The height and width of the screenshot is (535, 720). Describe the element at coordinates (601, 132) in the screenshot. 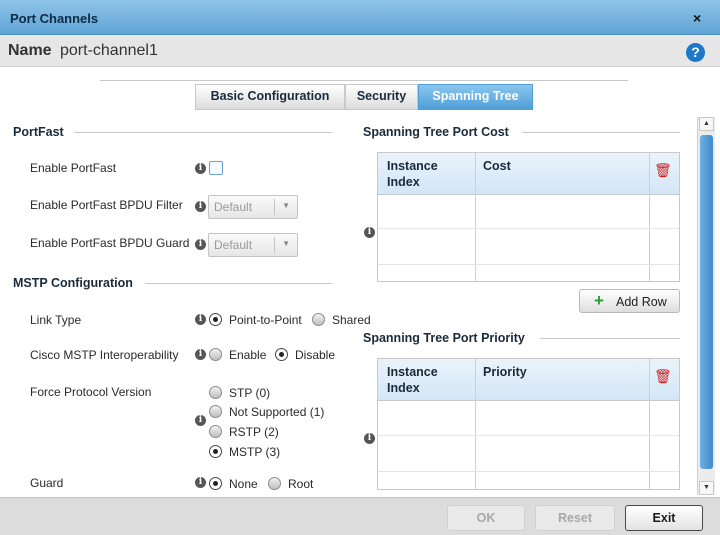

I see `port-cost-divider` at that location.